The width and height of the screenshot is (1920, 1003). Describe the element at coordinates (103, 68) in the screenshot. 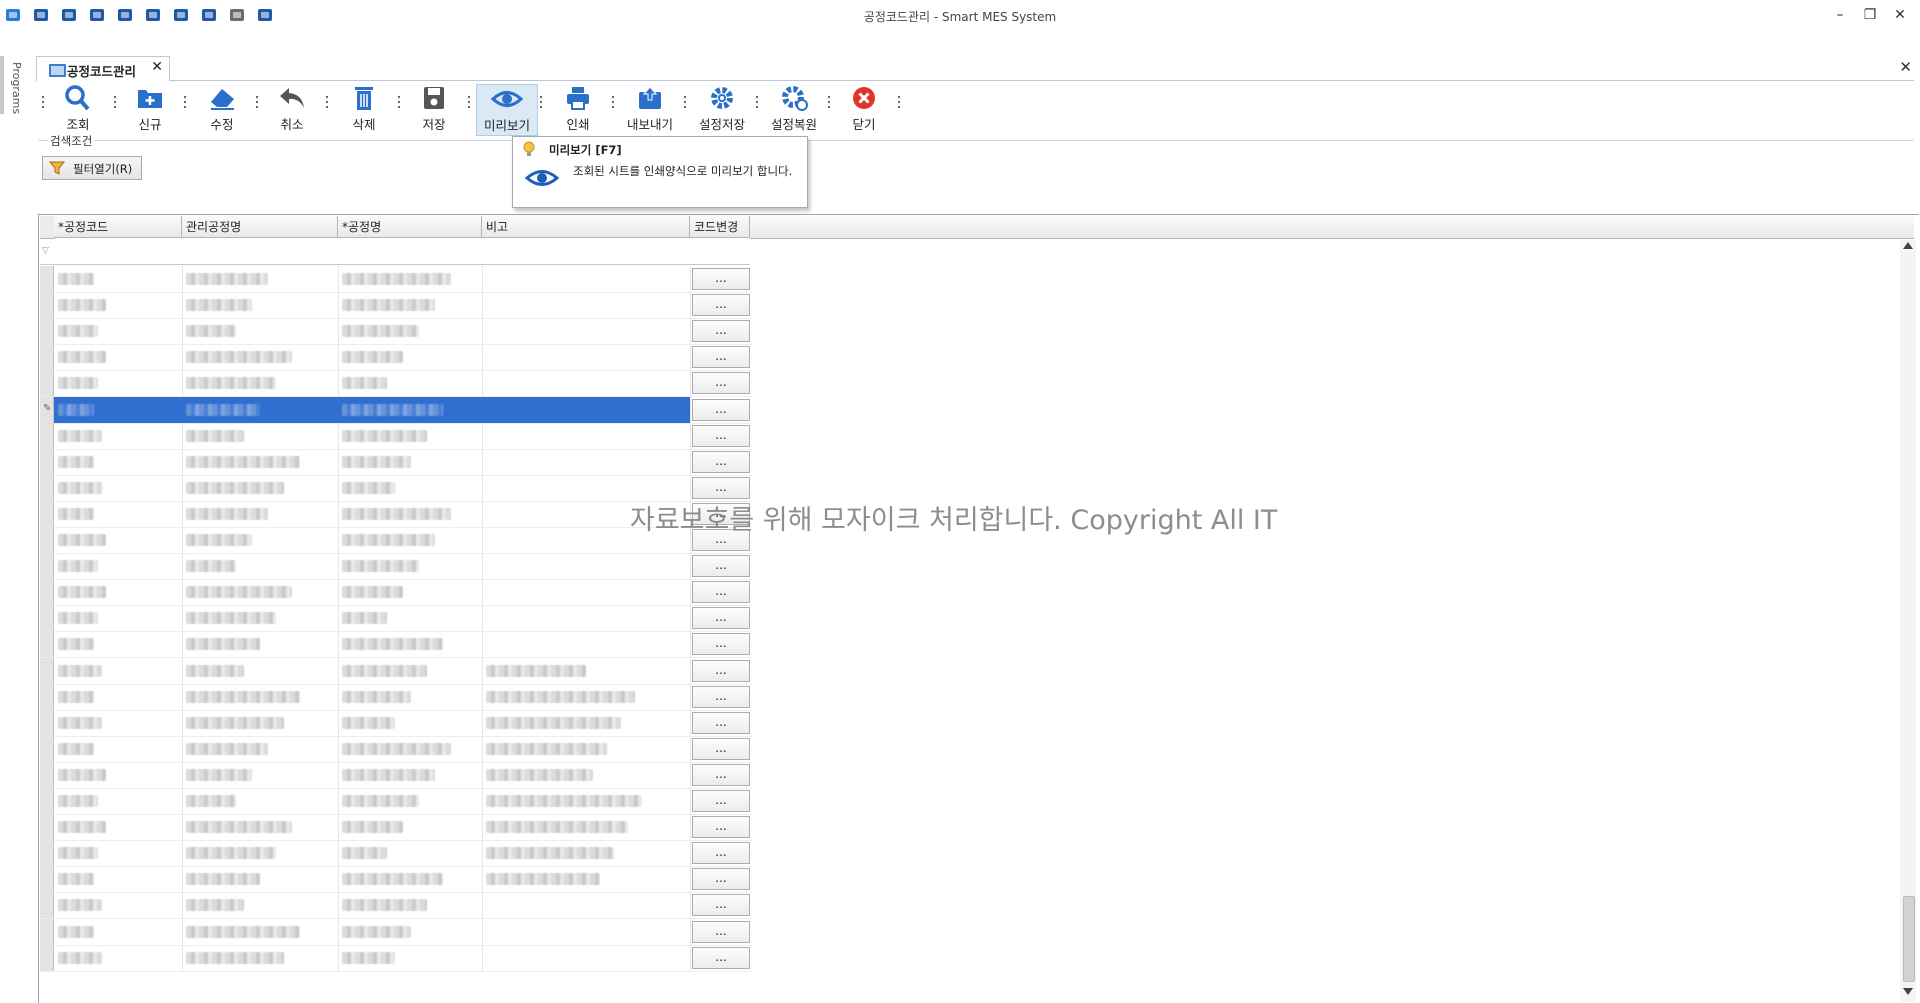

I see `tab-process-code: 공정코드관리 ✕` at that location.